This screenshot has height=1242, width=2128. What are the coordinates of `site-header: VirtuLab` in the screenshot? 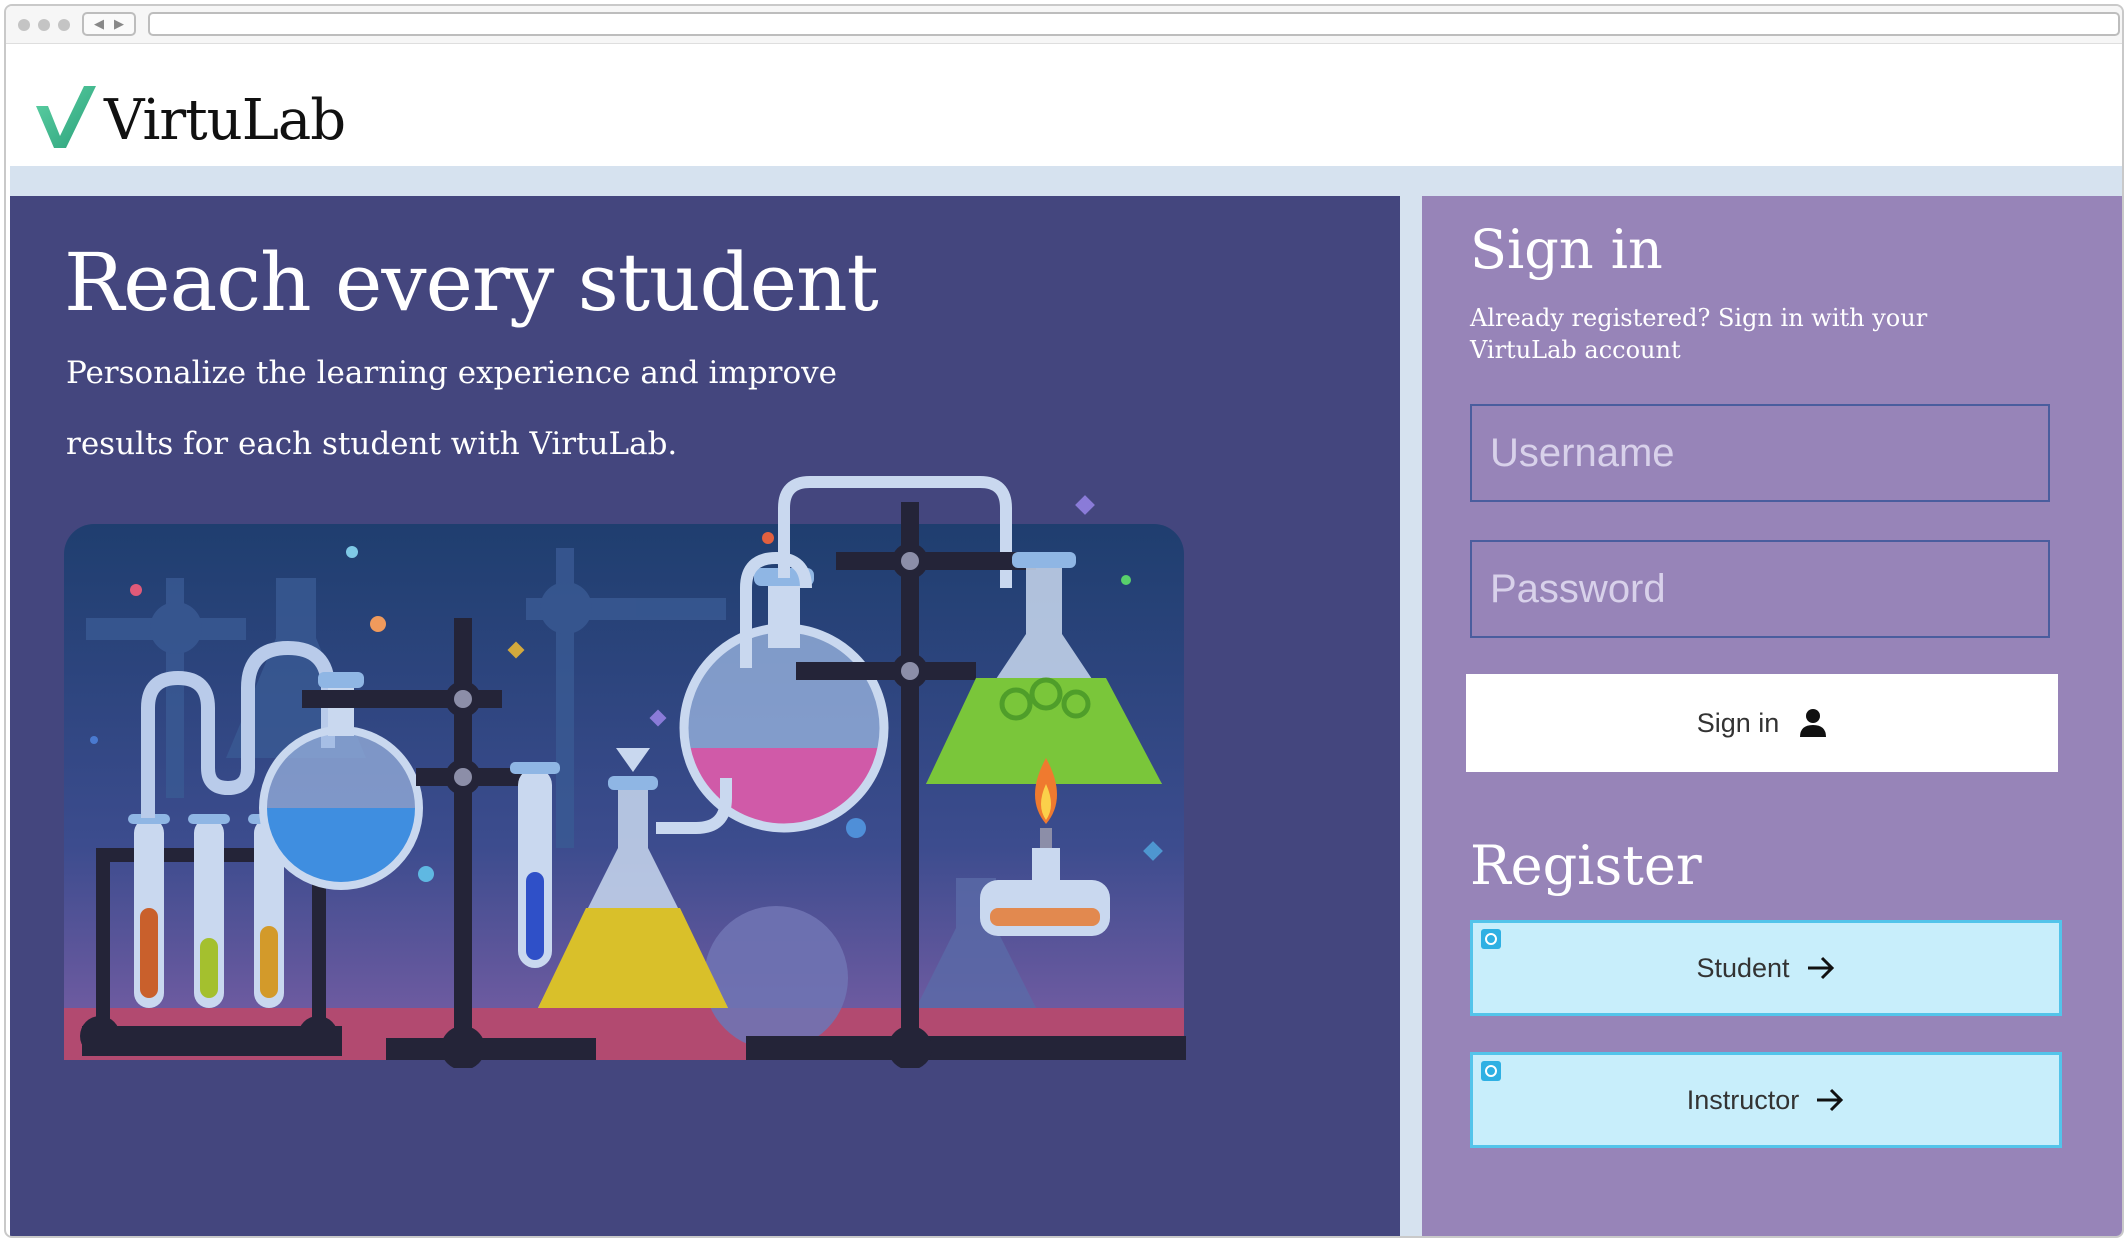 It's located at (1064, 105).